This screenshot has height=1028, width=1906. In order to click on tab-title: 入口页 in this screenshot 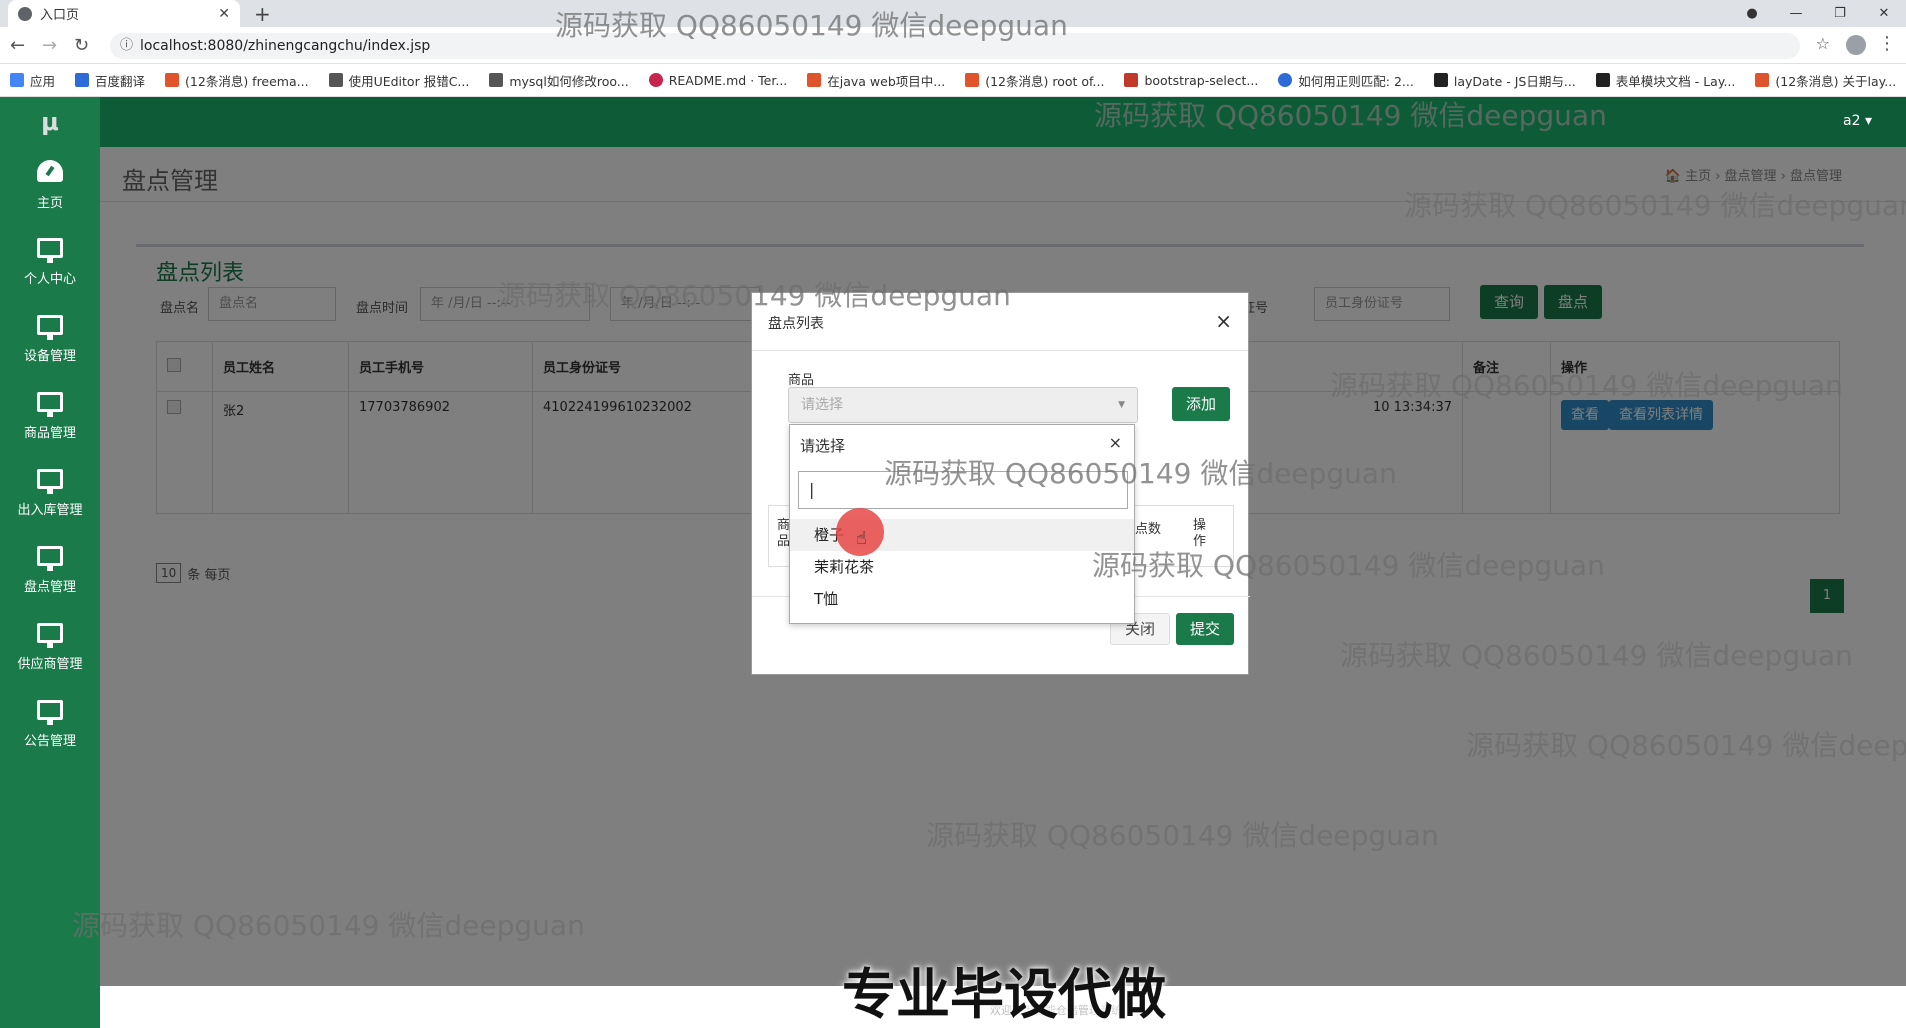, I will do `click(60, 15)`.